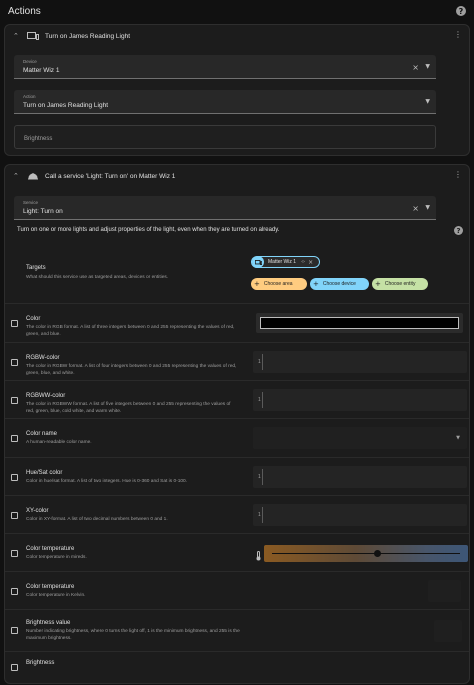  I want to click on field-title: Brightness value, so click(48, 623).